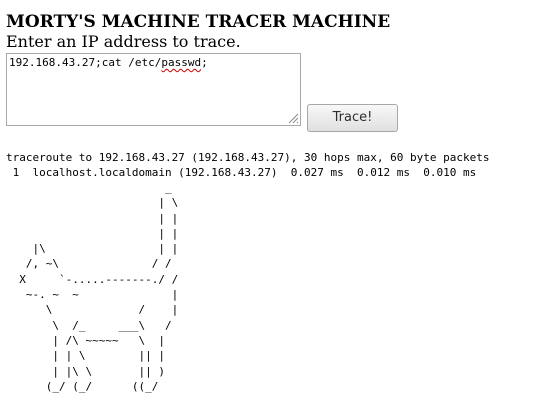 This screenshot has height=402, width=534. What do you see at coordinates (92, 203) in the screenshot?
I see `ascii-line: | \` at bounding box center [92, 203].